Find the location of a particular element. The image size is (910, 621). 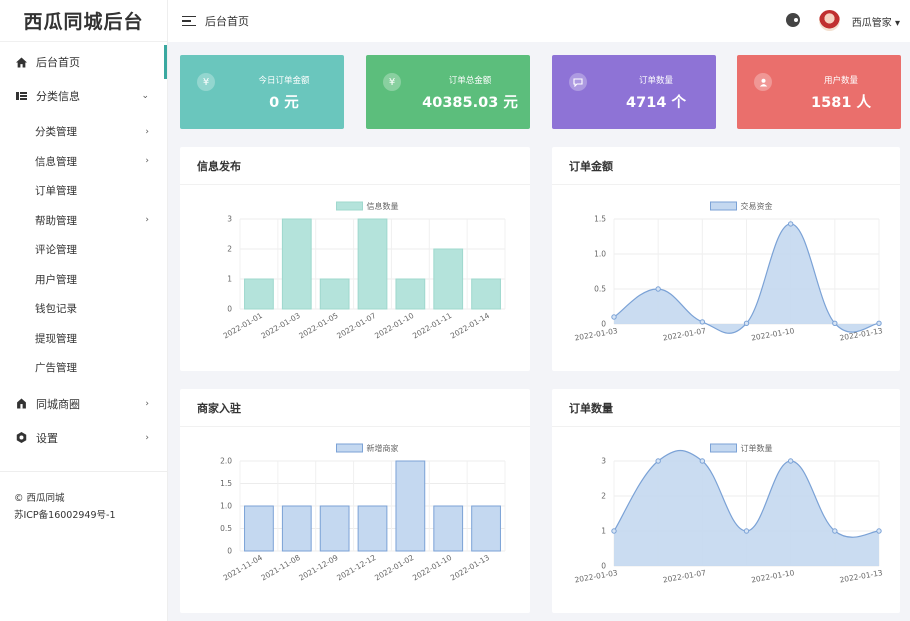

x-tick-label: 2022-01-13 is located at coordinates (470, 568).